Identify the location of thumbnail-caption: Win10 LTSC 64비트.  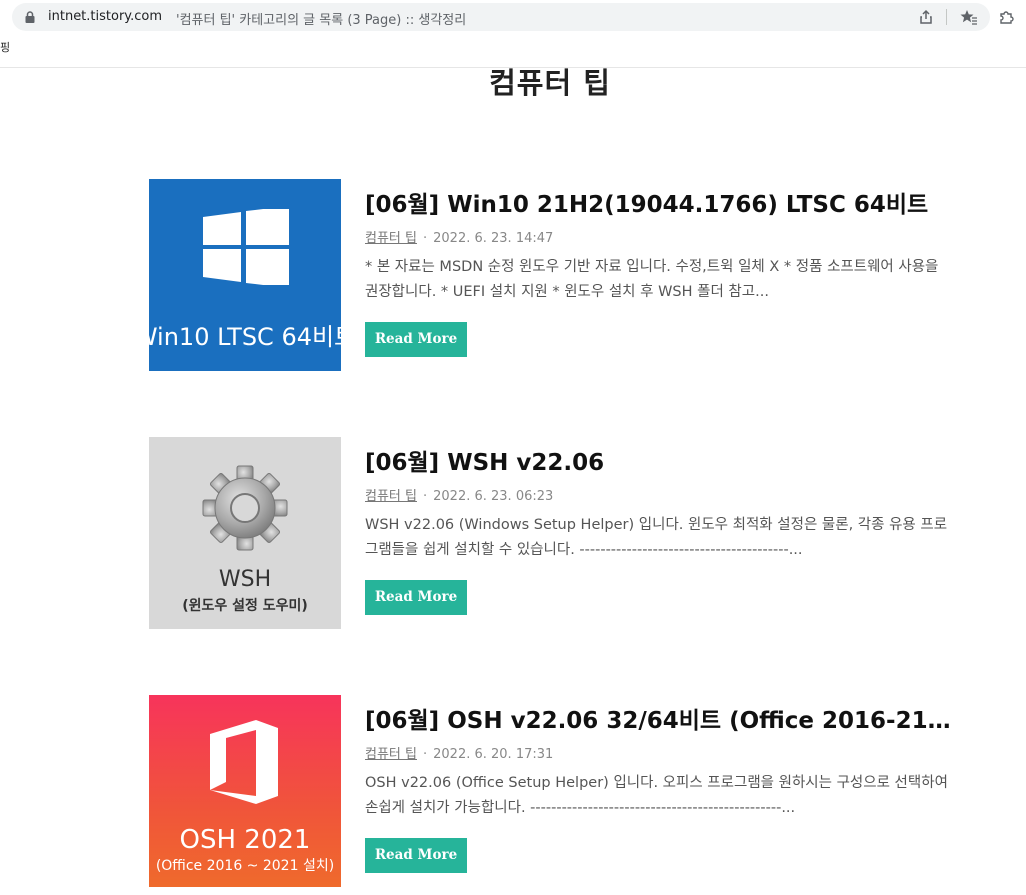
(245, 337).